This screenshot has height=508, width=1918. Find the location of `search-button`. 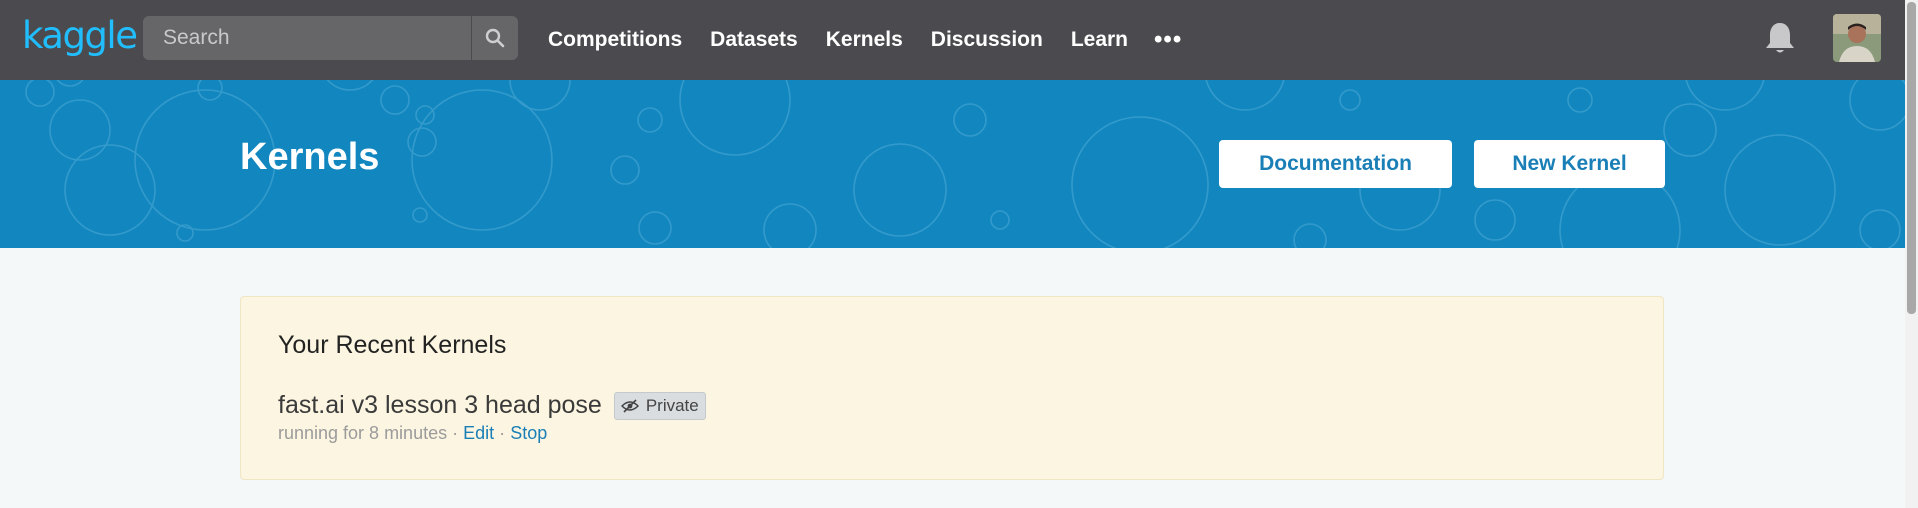

search-button is located at coordinates (494, 38).